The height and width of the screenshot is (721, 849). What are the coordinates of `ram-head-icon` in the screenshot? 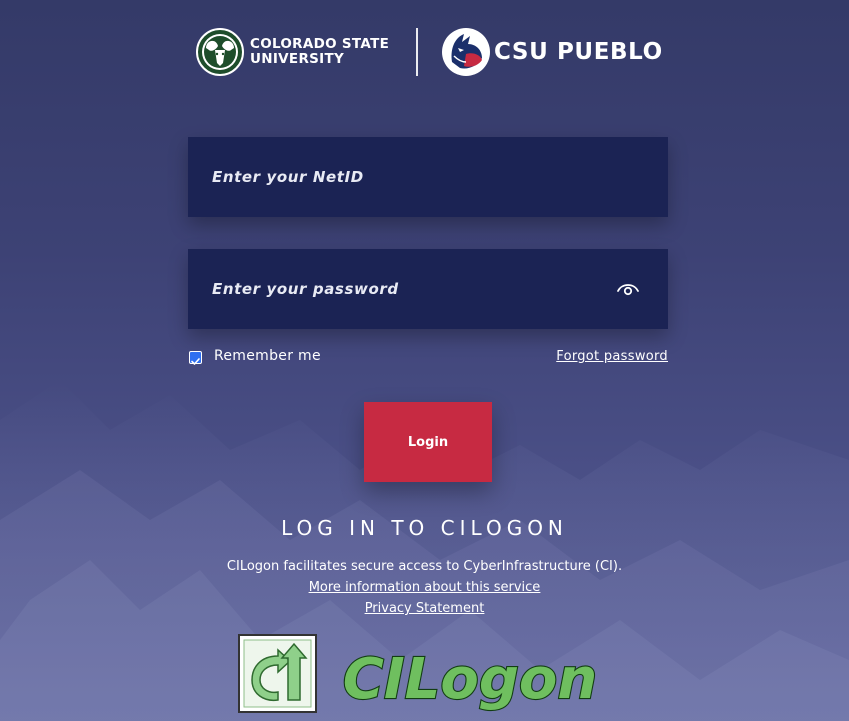 It's located at (220, 52).